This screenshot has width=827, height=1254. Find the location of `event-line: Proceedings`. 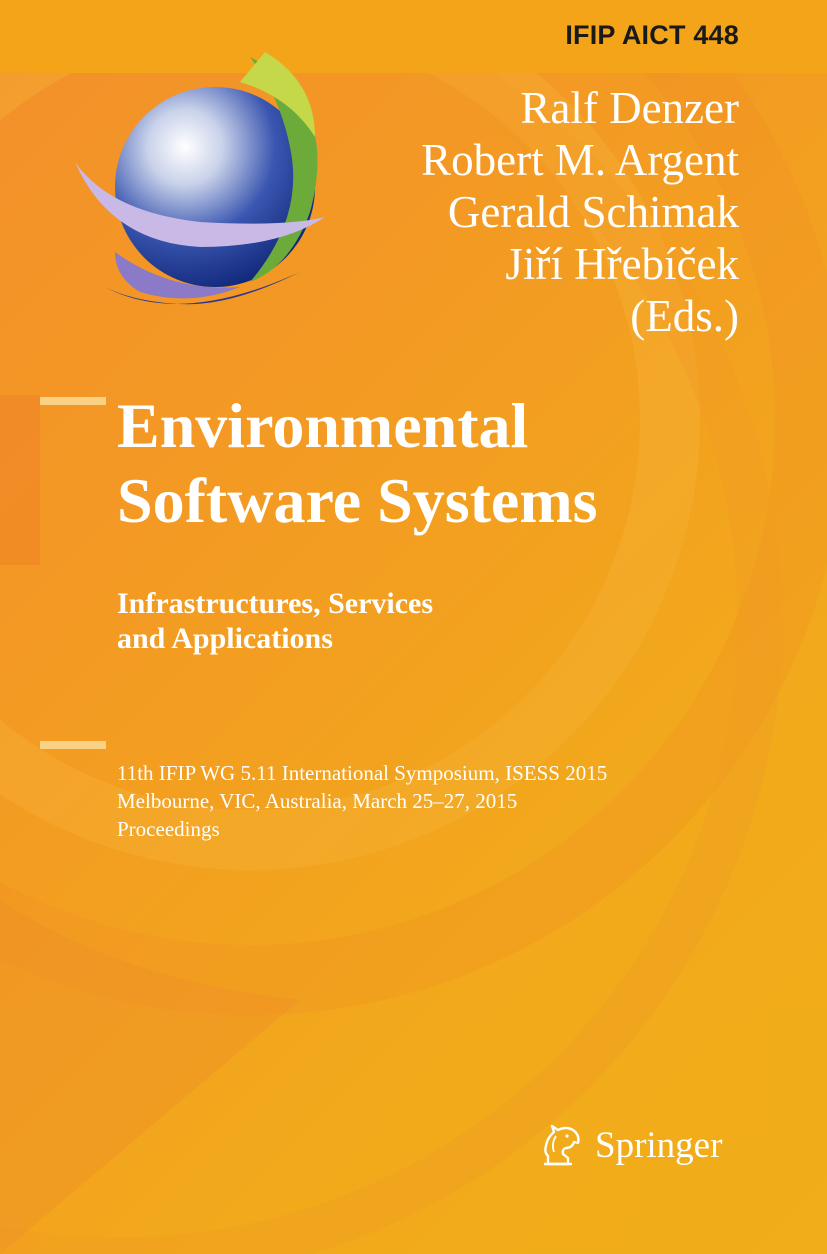

event-line: Proceedings is located at coordinates (168, 829).